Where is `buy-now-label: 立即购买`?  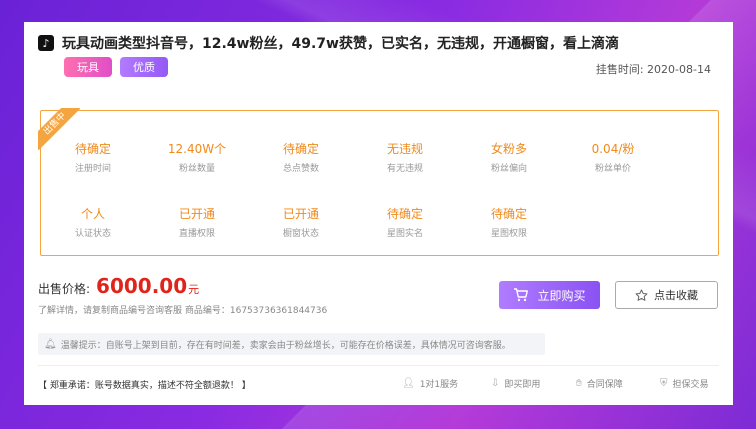 buy-now-label: 立即购买 is located at coordinates (561, 295).